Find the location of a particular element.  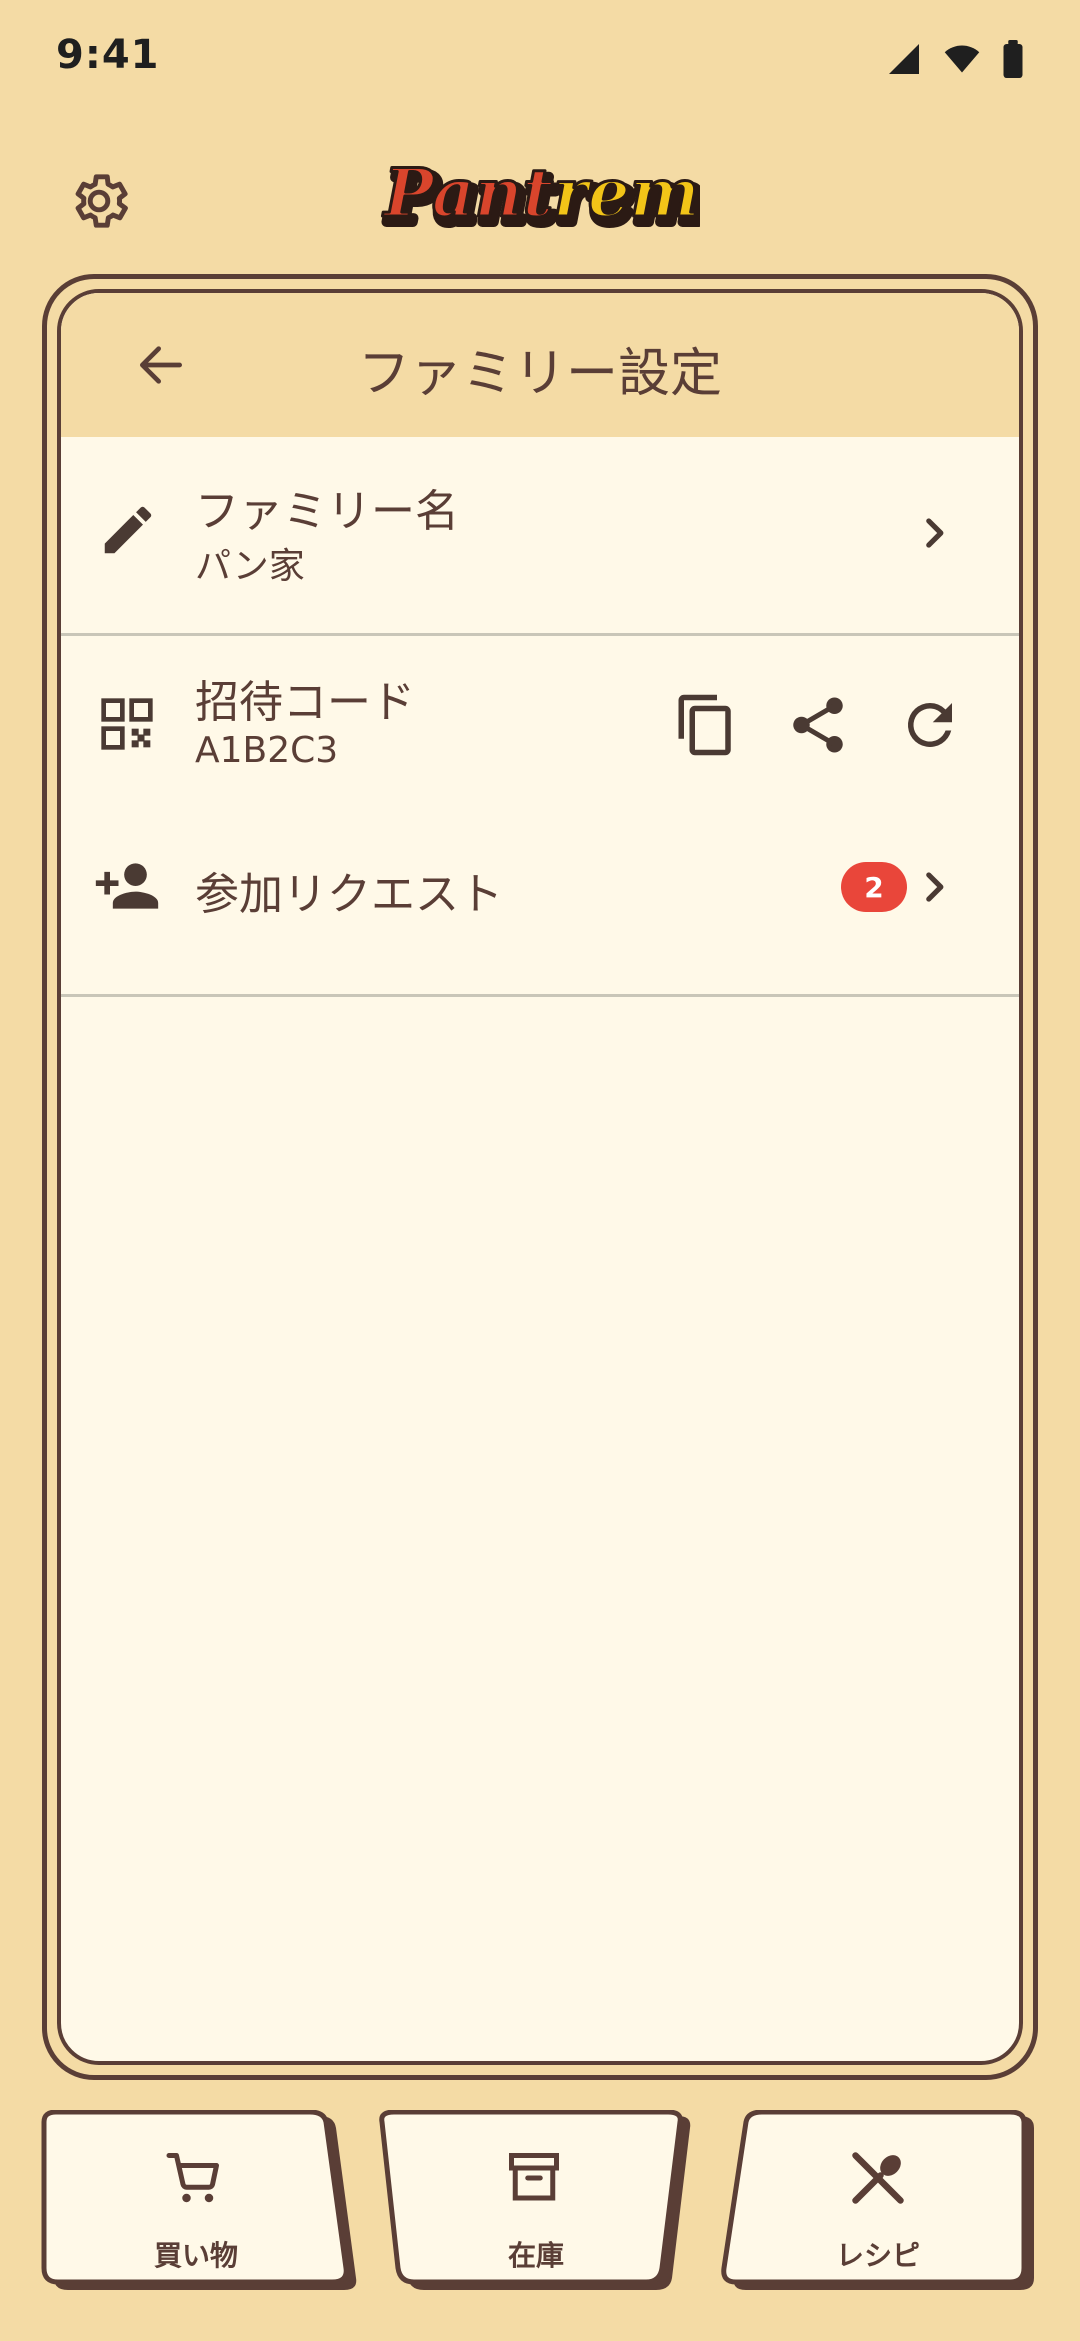

family-name-label: ファミリー名 is located at coordinates (327, 511).